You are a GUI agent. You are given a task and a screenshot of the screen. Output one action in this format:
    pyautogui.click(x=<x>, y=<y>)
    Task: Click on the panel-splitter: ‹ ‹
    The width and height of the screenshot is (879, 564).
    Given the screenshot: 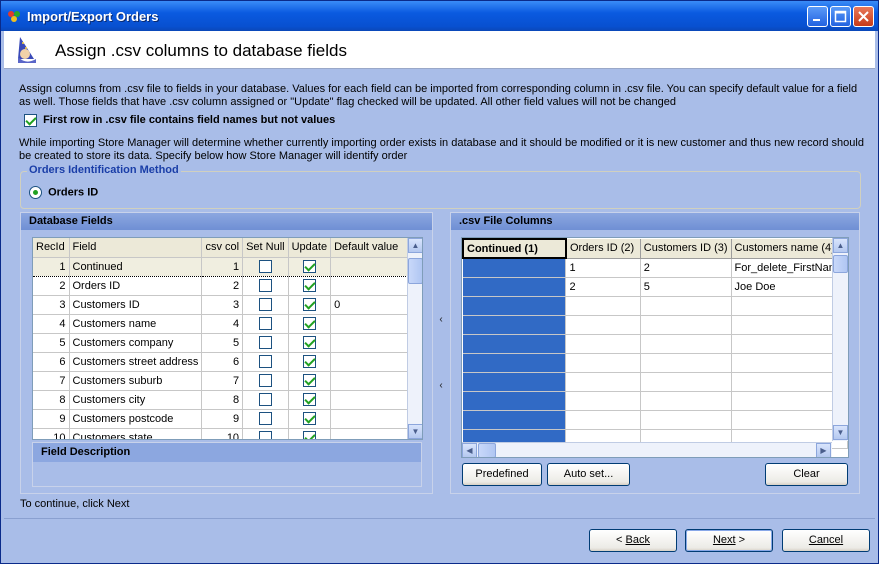 What is the action you would take?
    pyautogui.click(x=441, y=353)
    